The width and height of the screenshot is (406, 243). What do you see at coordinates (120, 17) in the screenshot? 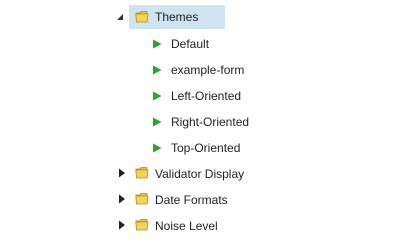
I see `caret-expanded-icon` at bounding box center [120, 17].